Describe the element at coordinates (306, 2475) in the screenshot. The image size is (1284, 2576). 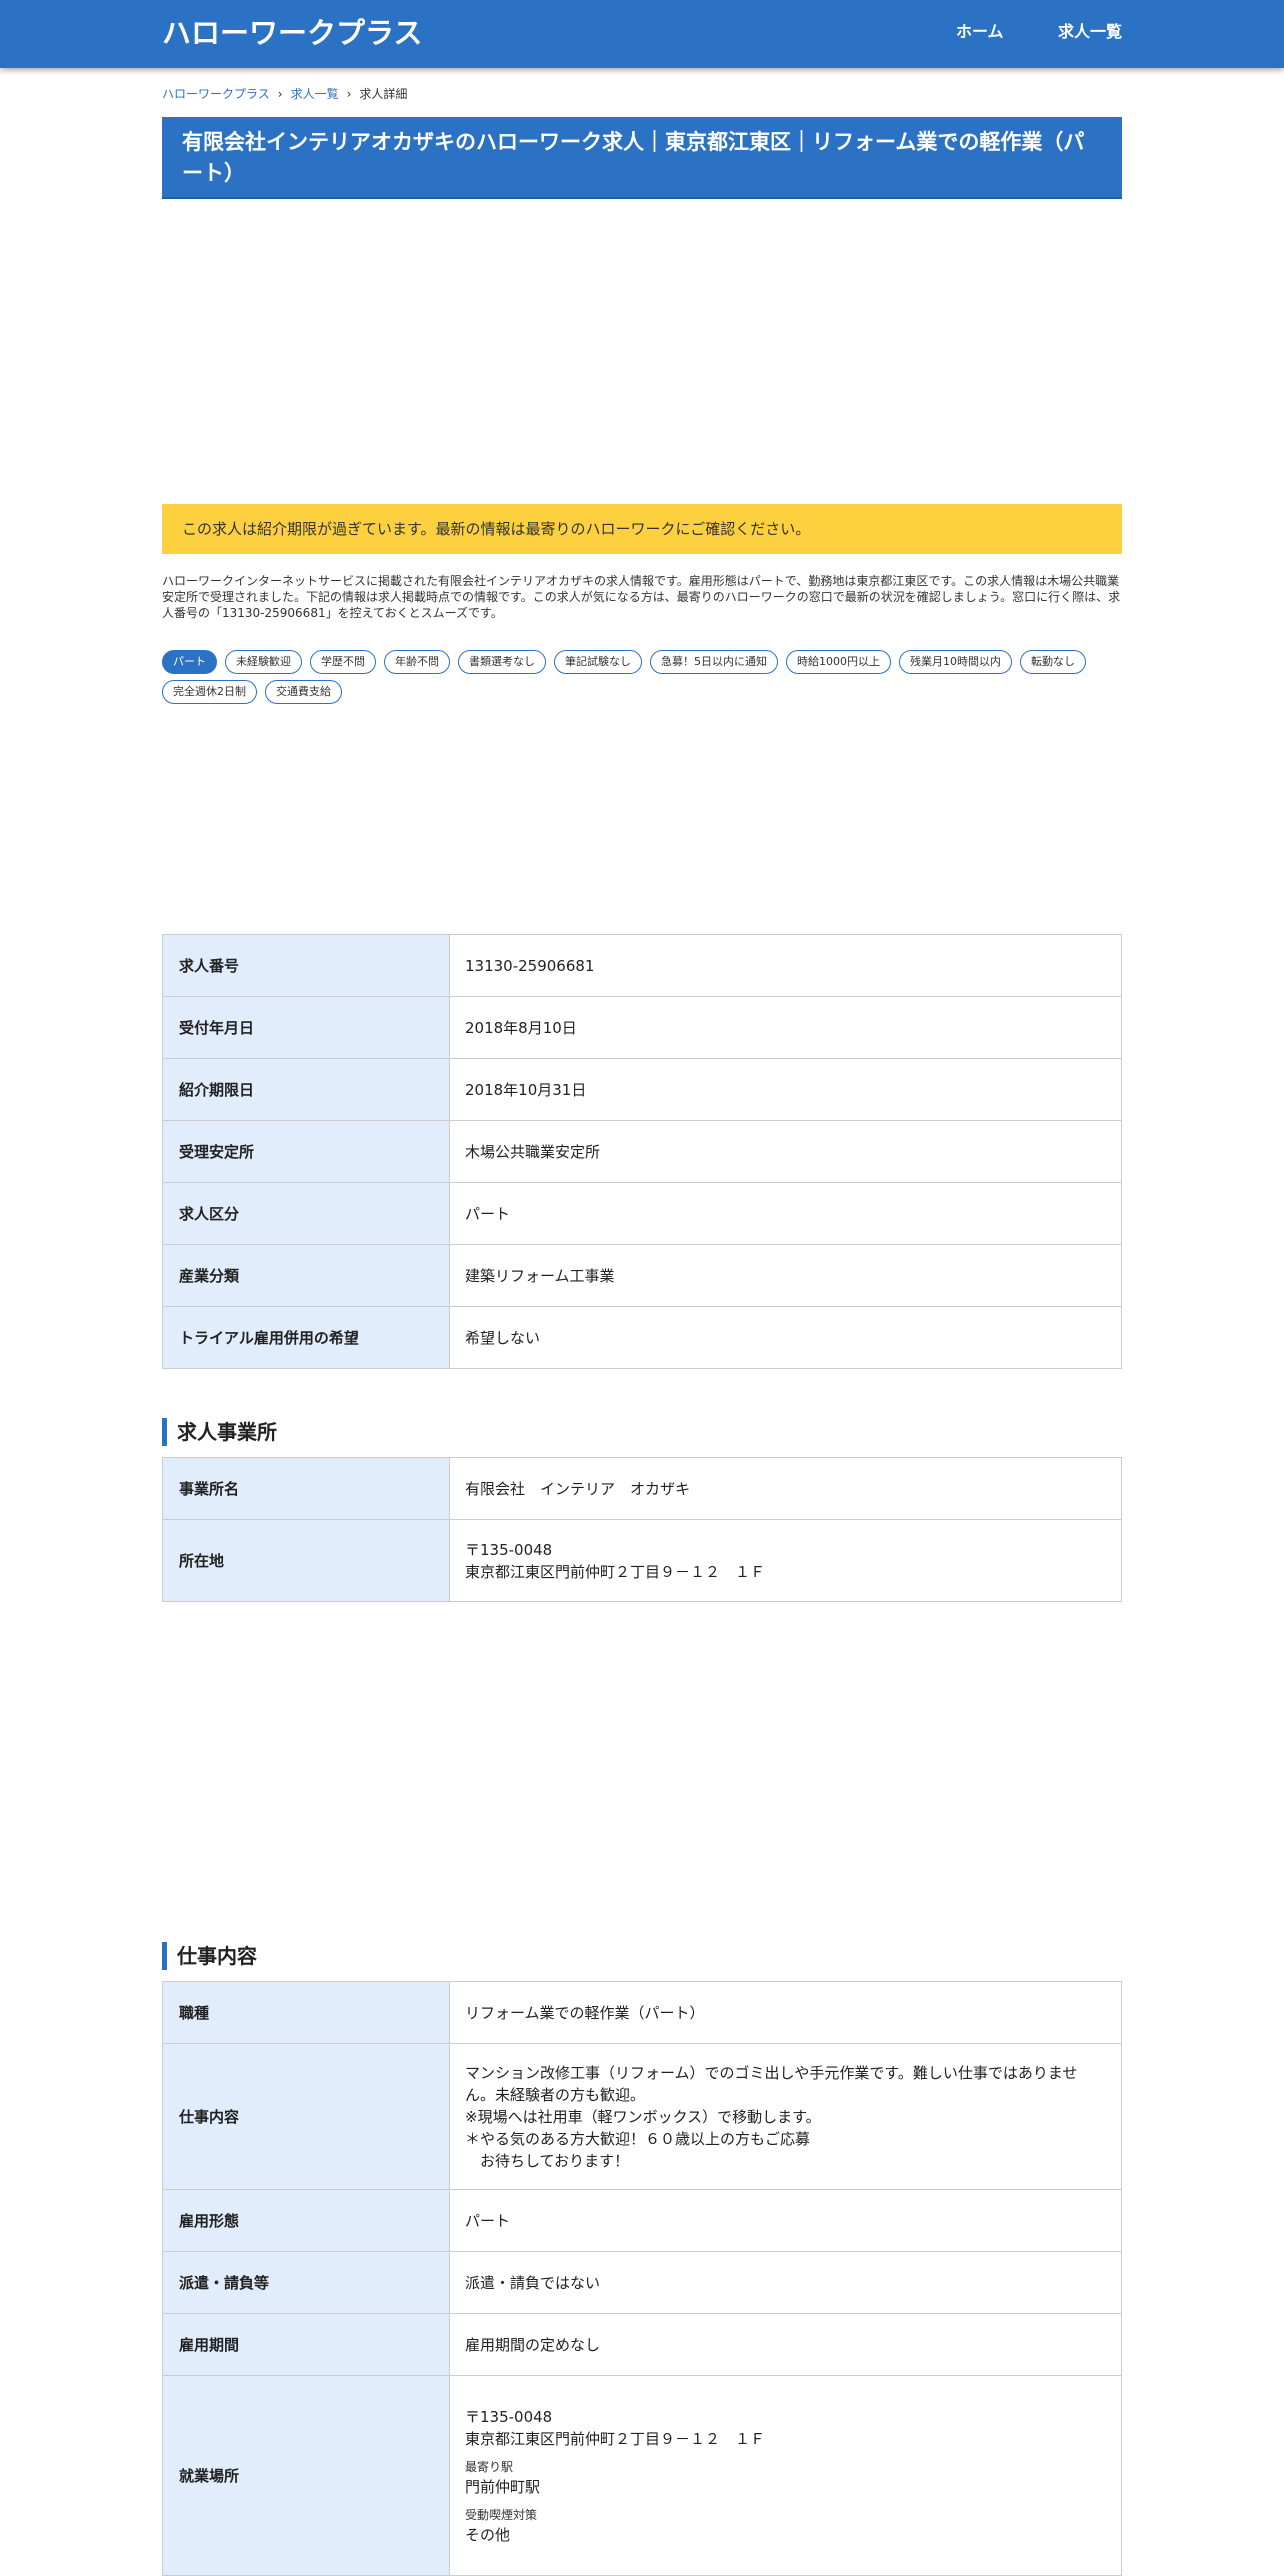
I see `row-label: 就業場所` at that location.